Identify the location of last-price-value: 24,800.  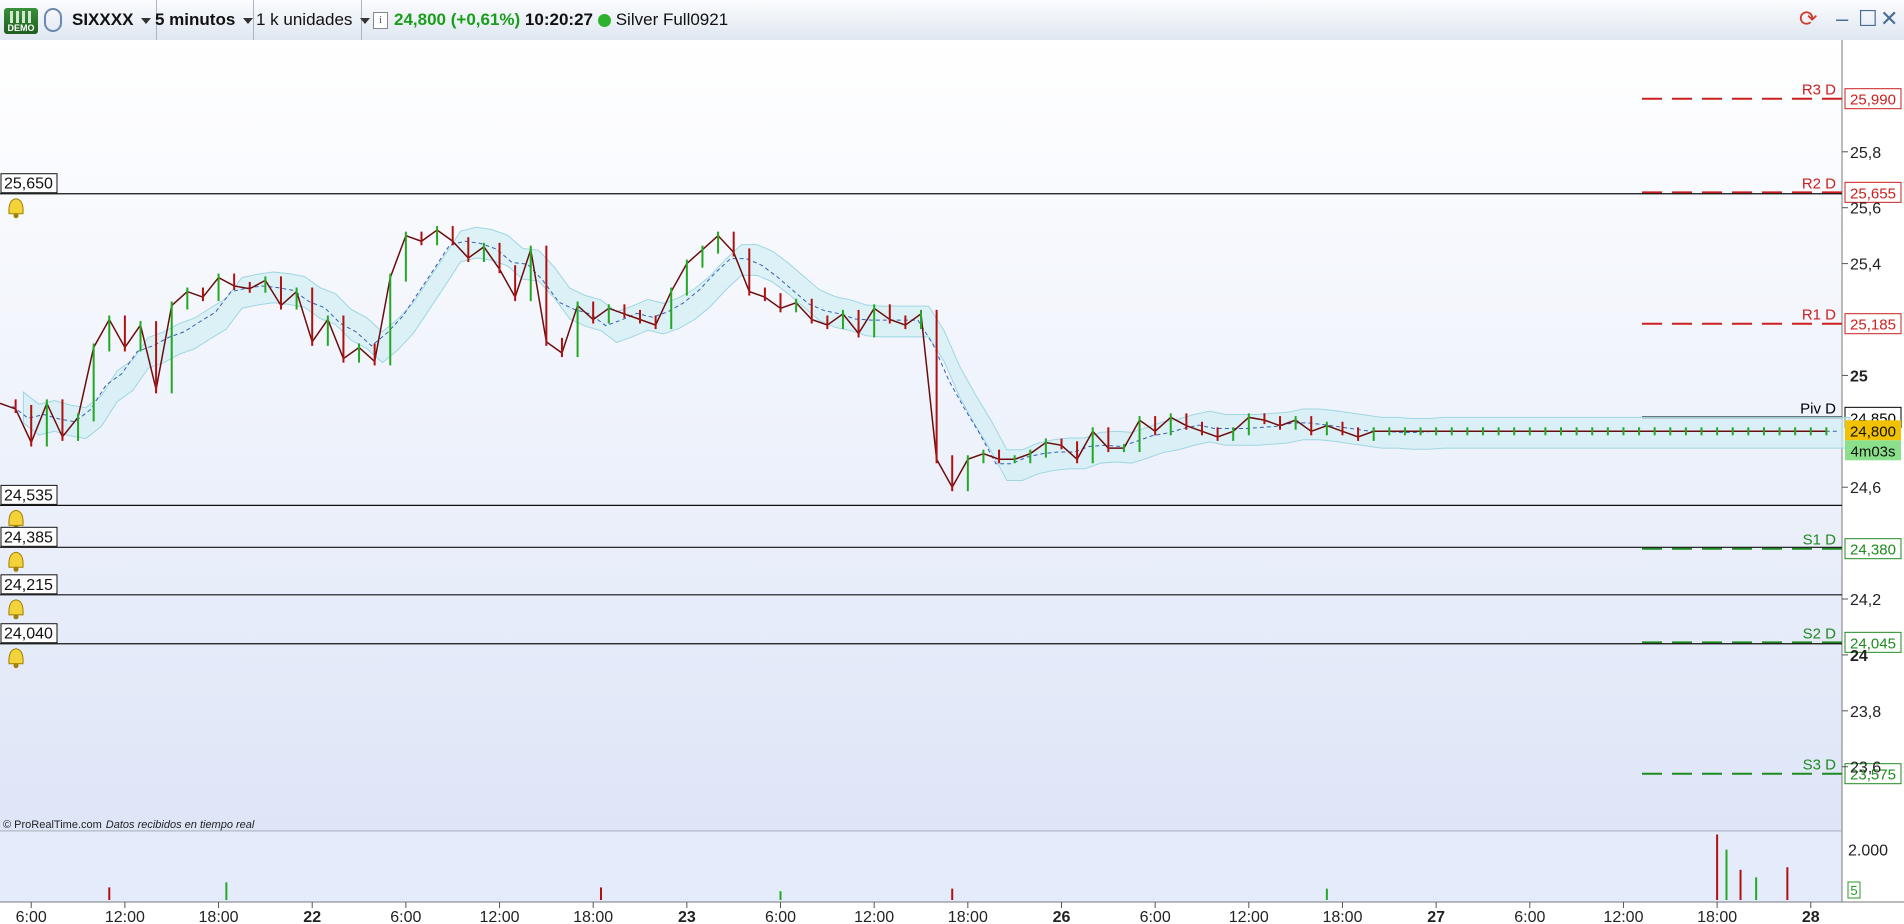
(1873, 431).